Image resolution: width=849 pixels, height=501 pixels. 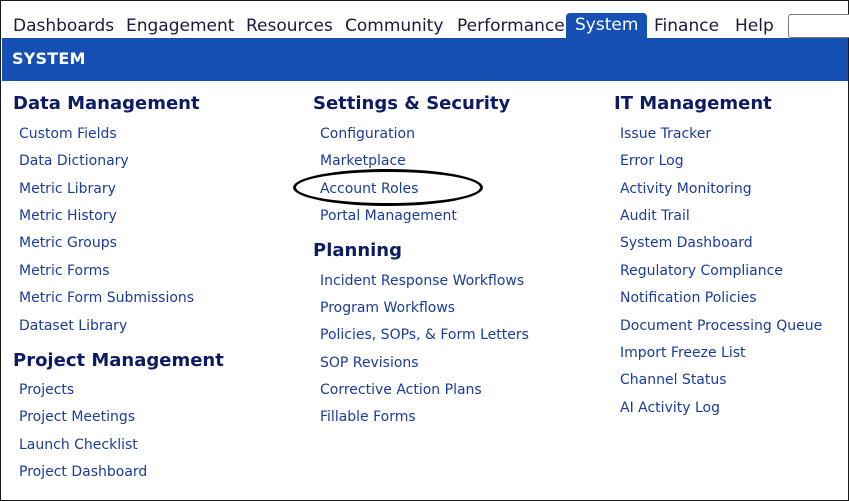 What do you see at coordinates (424, 335) in the screenshot?
I see `link-policies-sops-form-letters: Policies, SOPs, & Form Letters` at bounding box center [424, 335].